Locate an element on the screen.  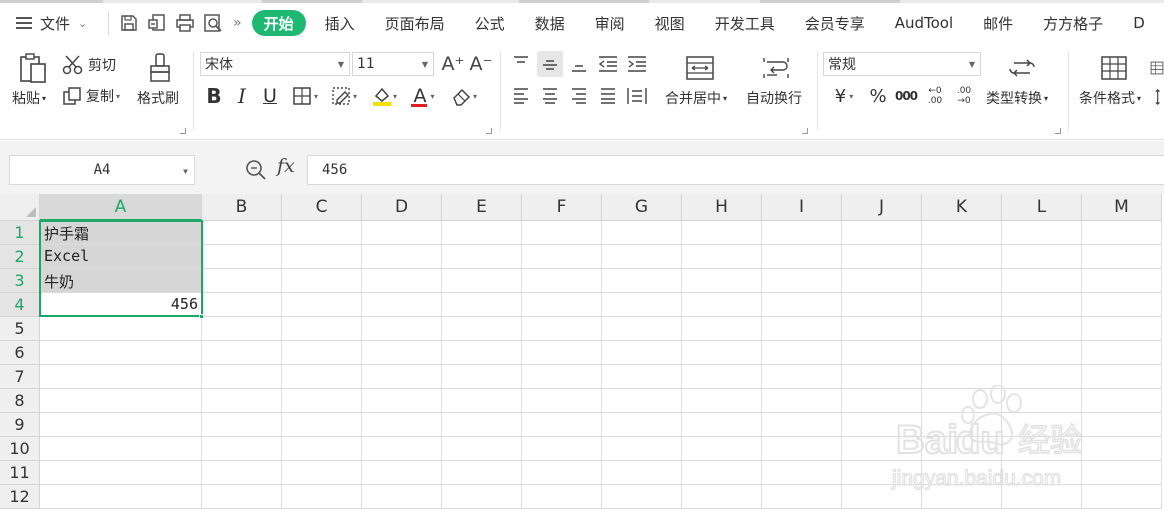
cell-d3 is located at coordinates (402, 281).